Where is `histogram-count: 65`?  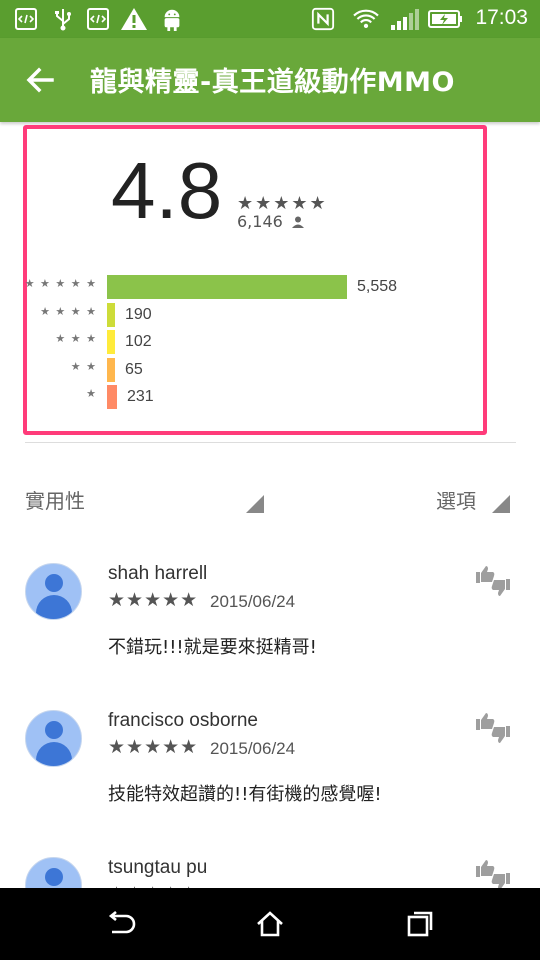
histogram-count: 65 is located at coordinates (134, 369).